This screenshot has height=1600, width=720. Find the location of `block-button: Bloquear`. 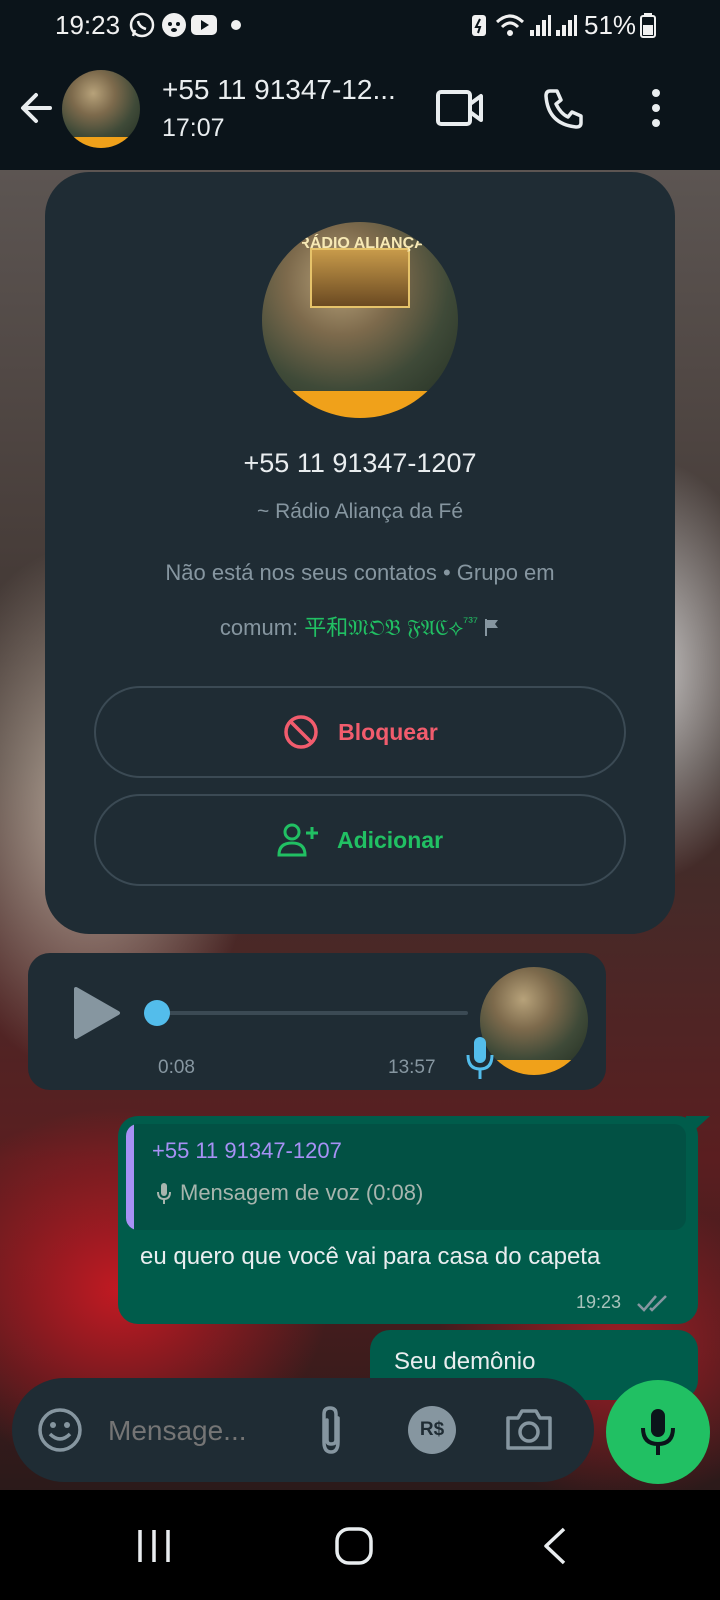

block-button: Bloquear is located at coordinates (360, 732).